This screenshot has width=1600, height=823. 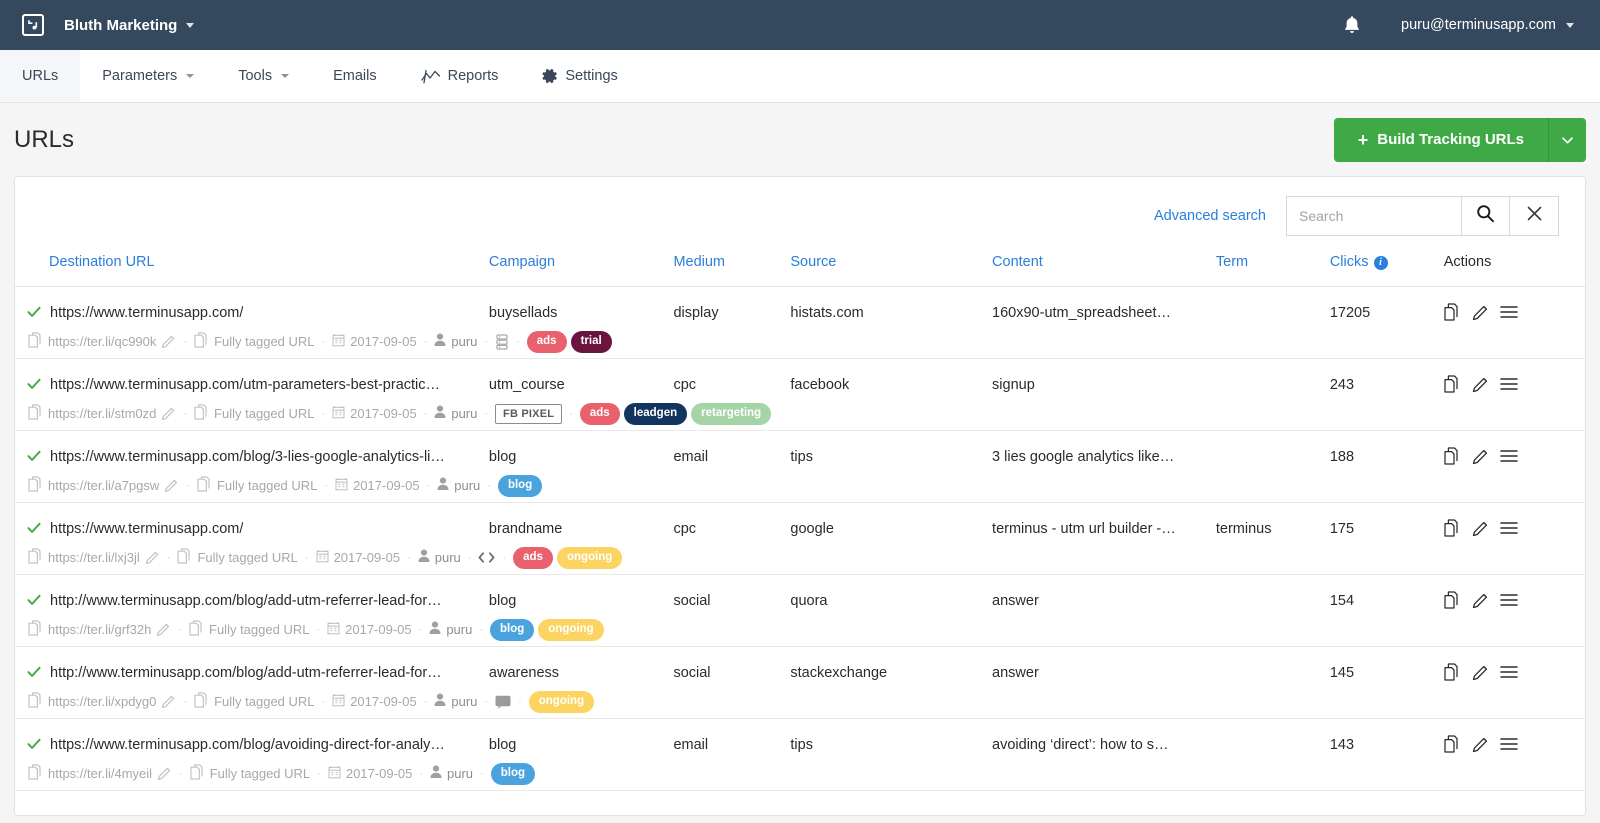 I want to click on tab-reports: Reports, so click(x=460, y=76).